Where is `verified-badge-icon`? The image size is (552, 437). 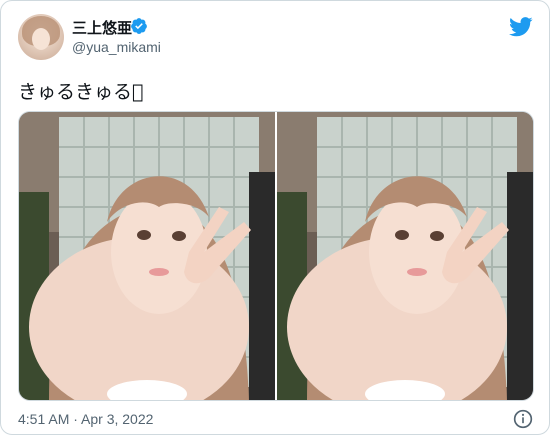
verified-badge-icon is located at coordinates (139, 26).